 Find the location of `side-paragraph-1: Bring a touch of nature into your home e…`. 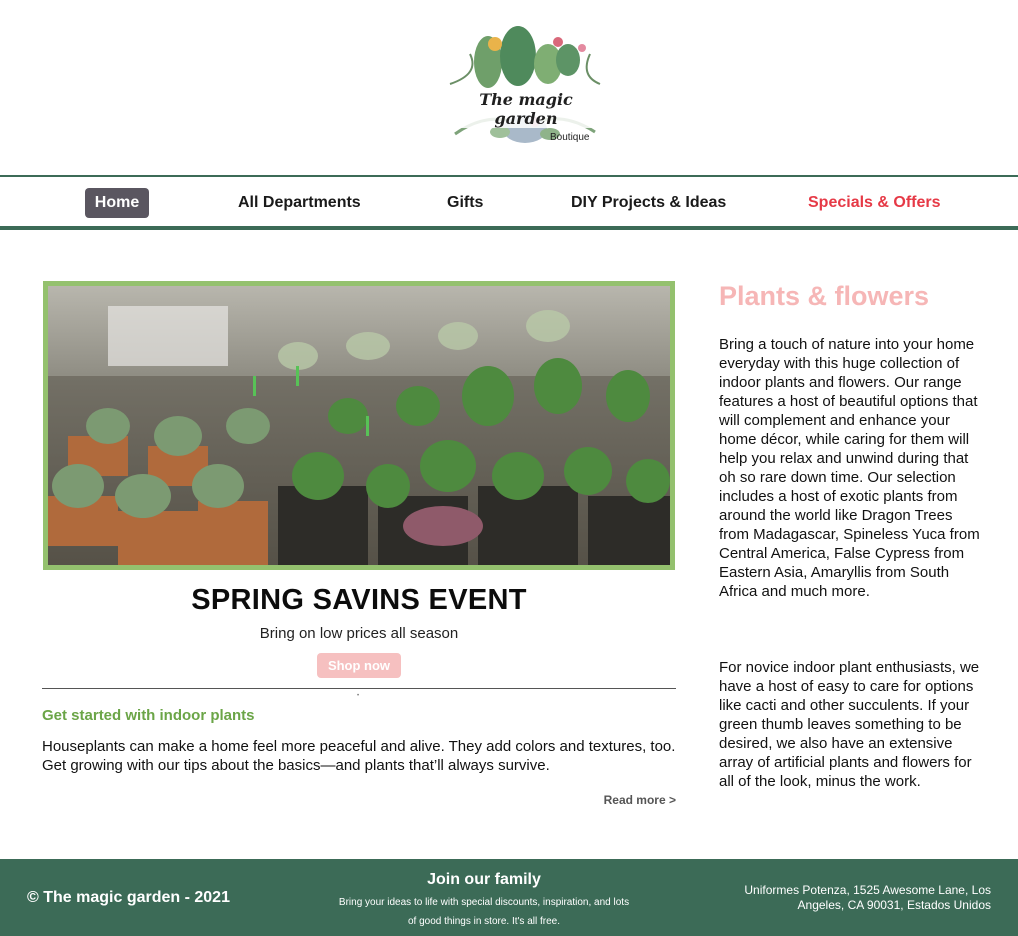

side-paragraph-1: Bring a touch of nature into your home e… is located at coordinates (849, 468).